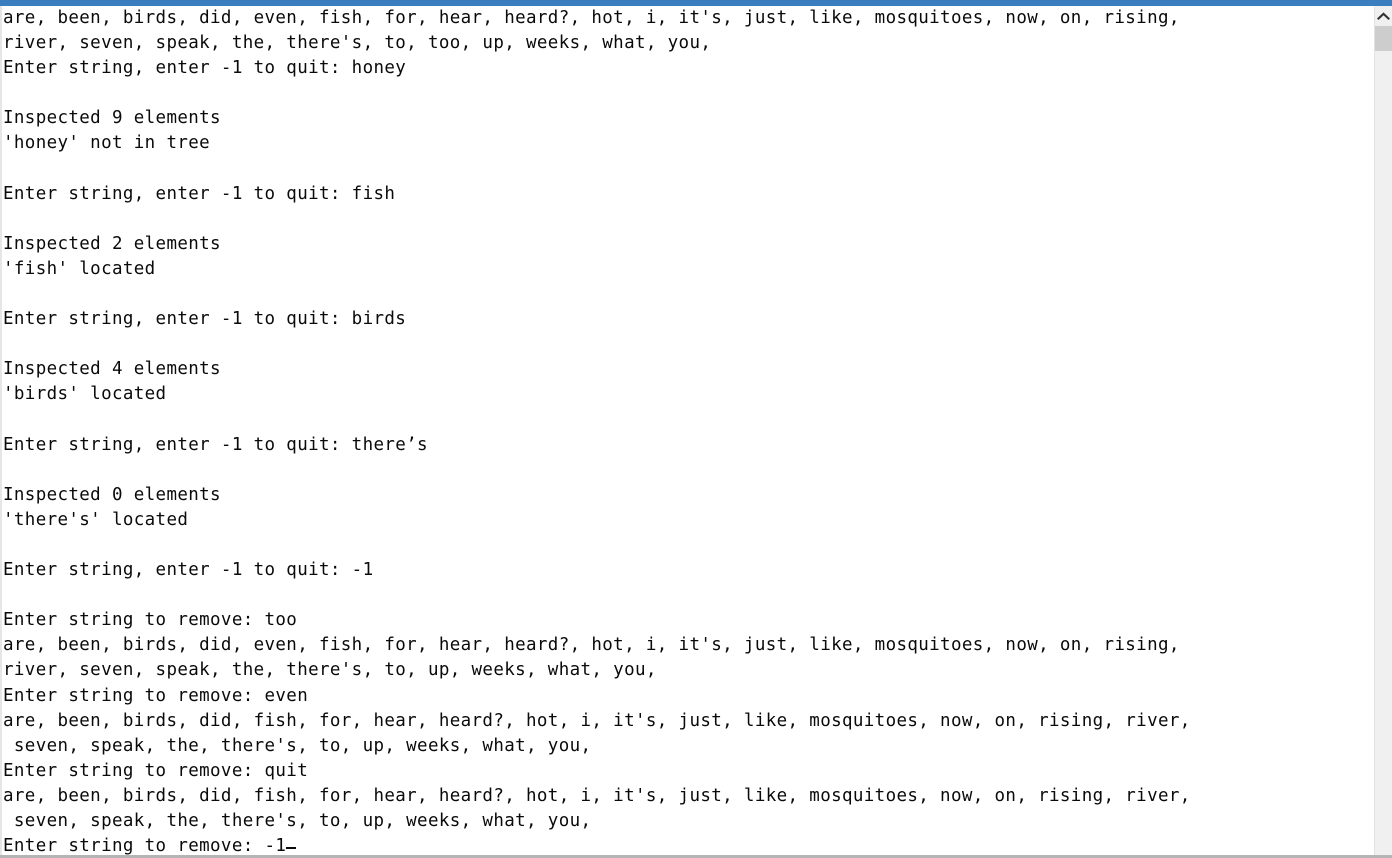  What do you see at coordinates (96, 519) in the screenshot?
I see `console-line: 'there's' located` at bounding box center [96, 519].